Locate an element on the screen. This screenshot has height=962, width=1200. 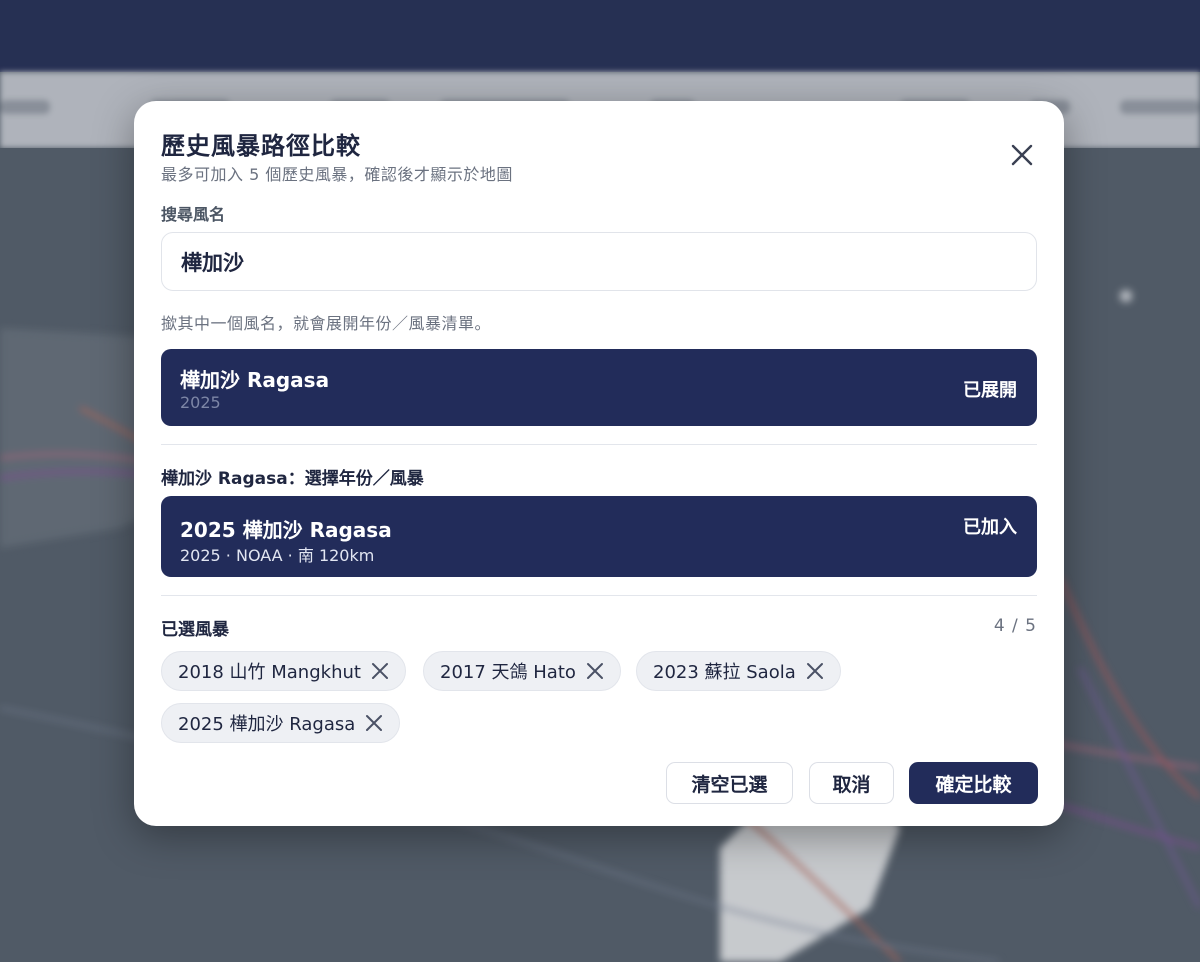
clear-selected-button: 清空已選 is located at coordinates (729, 783).